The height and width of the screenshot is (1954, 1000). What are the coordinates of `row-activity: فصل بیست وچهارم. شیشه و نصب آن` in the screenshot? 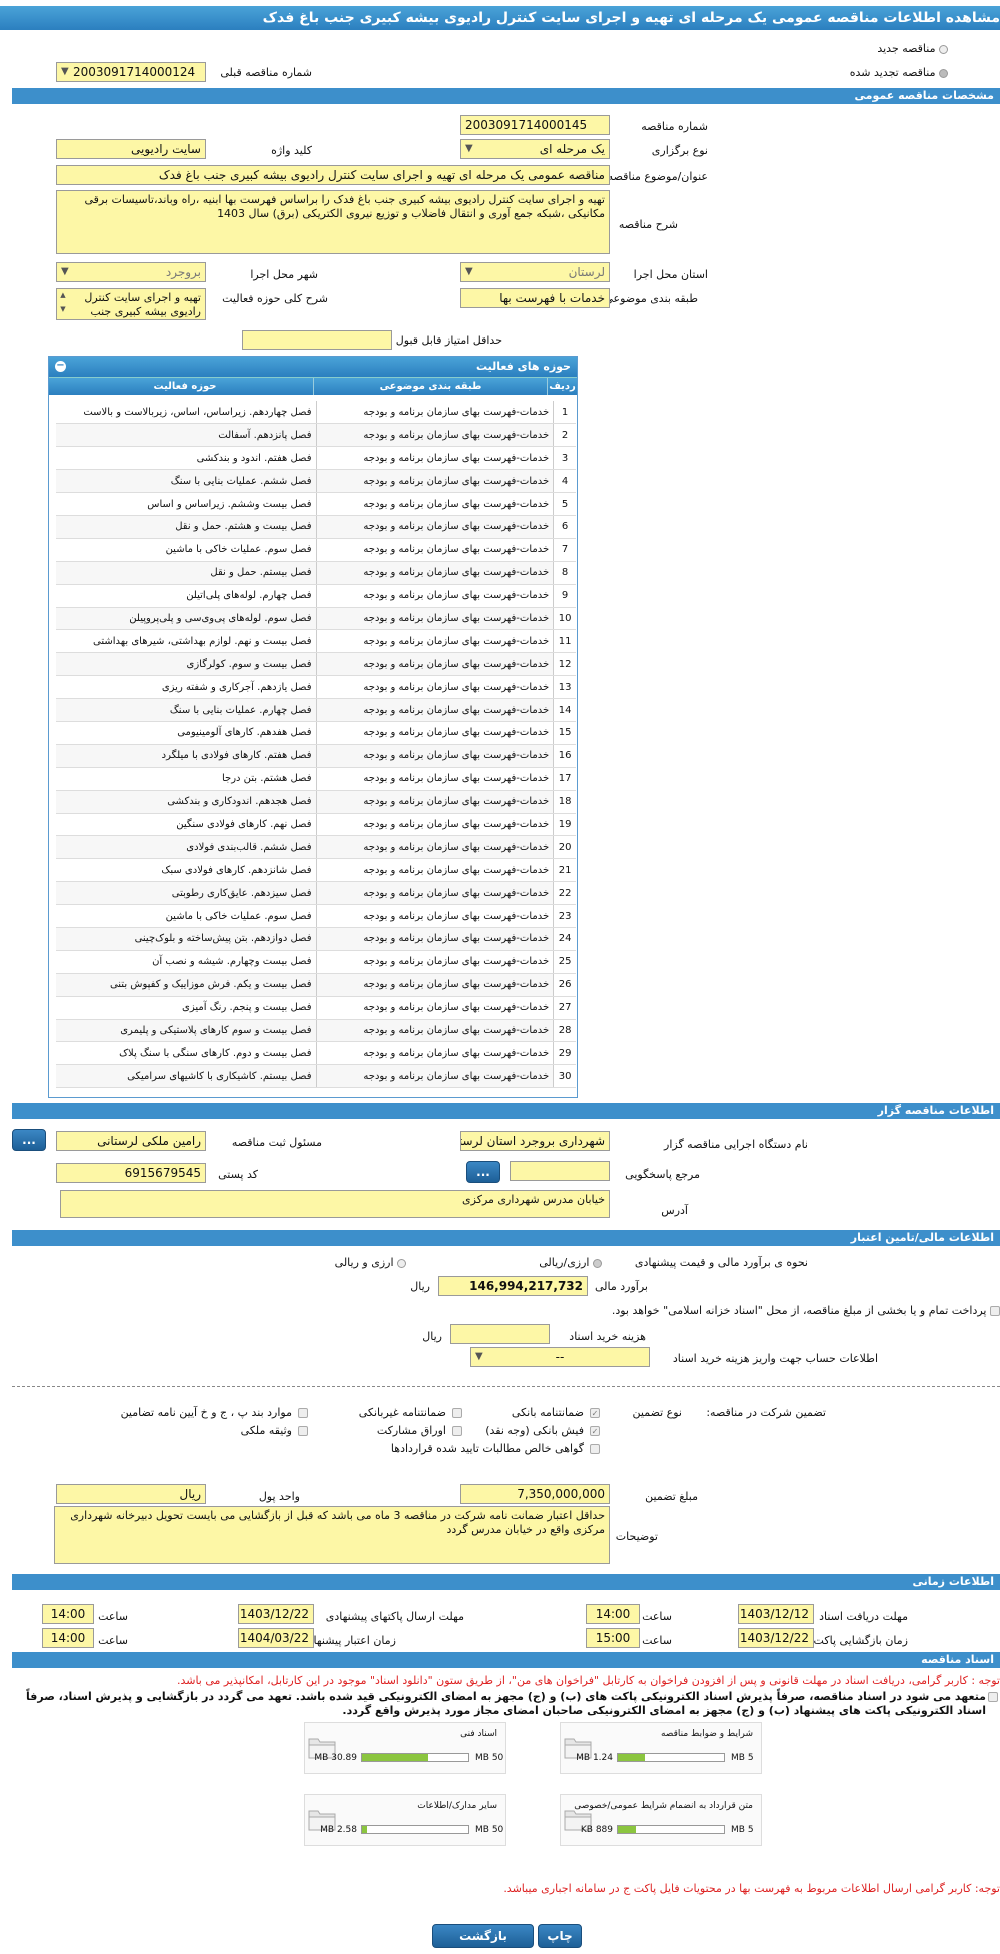 It's located at (186, 962).